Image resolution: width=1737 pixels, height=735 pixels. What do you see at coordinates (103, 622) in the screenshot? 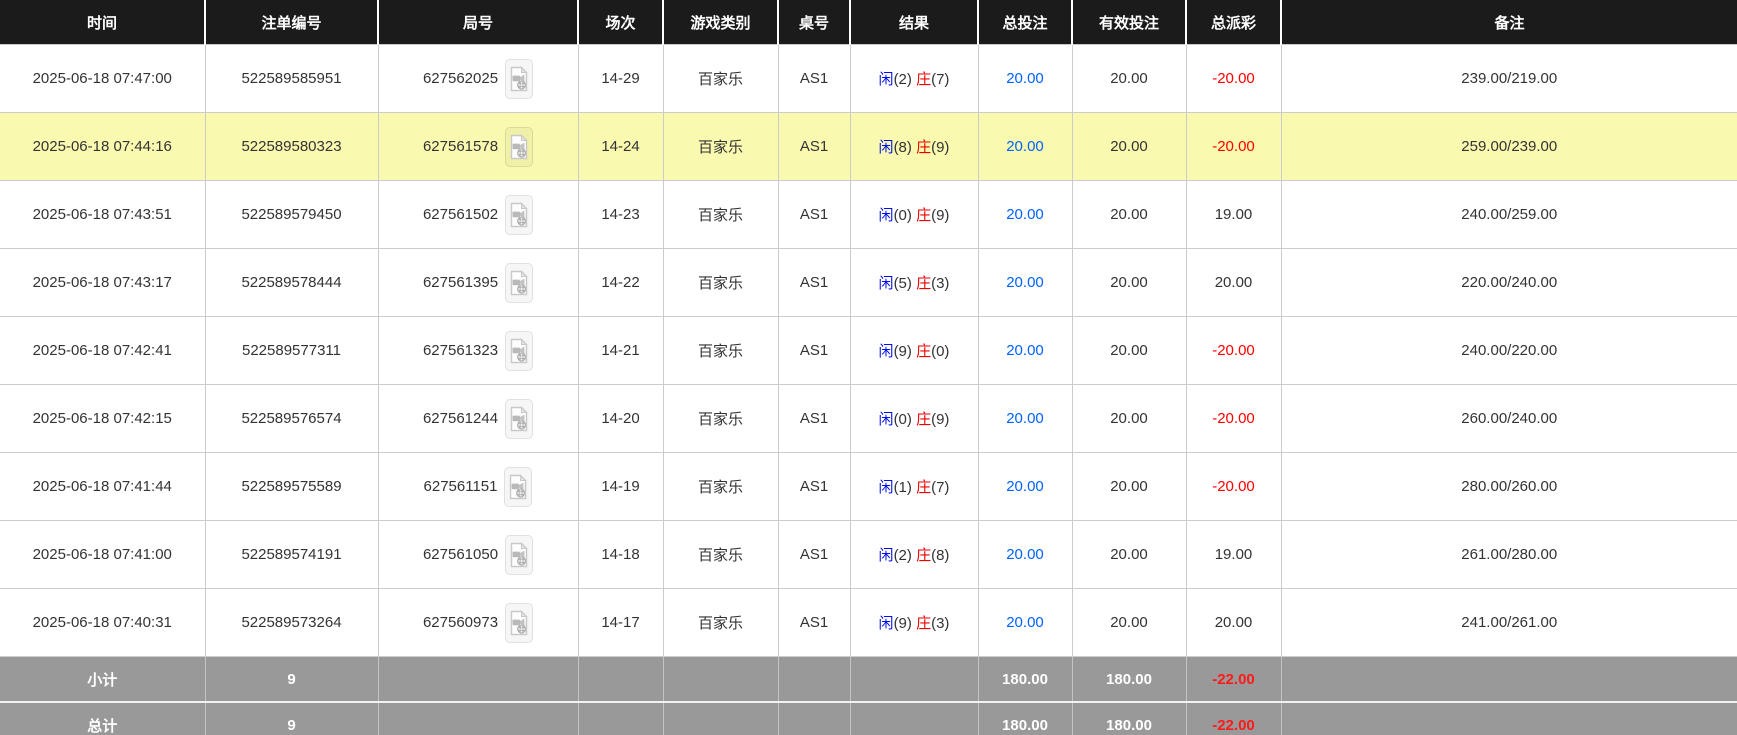
I see `cell-time: 2025-06-18 07:40:31` at bounding box center [103, 622].